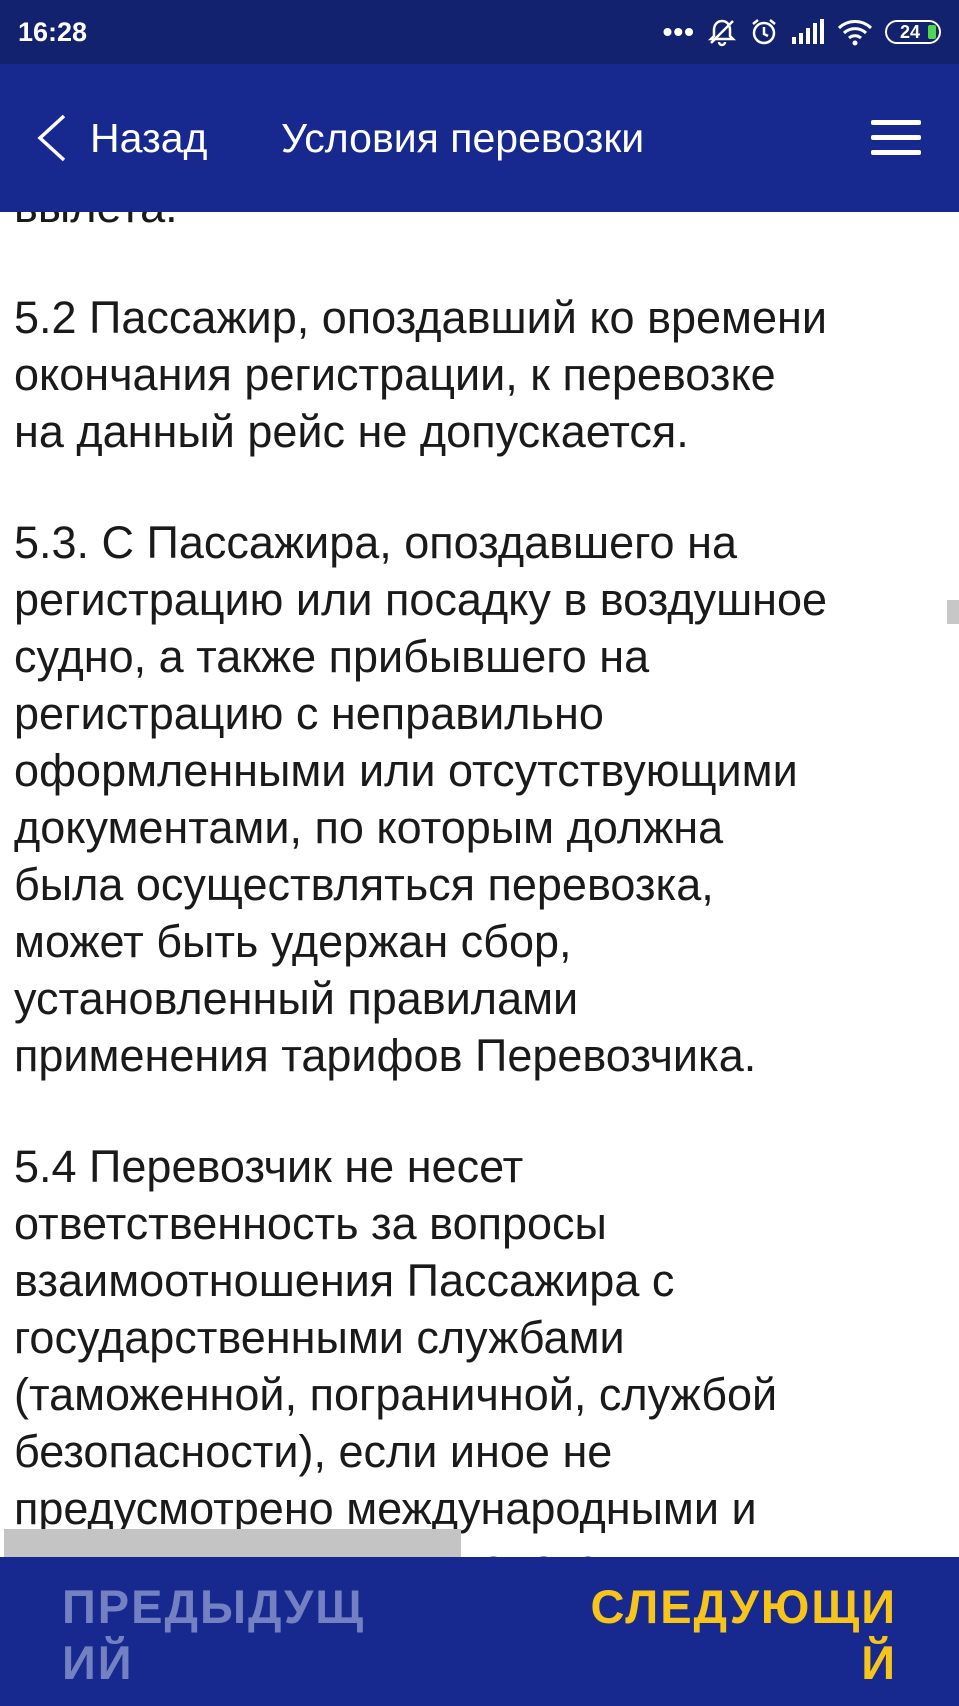 The image size is (959, 1706). I want to click on battery-icon: 24, so click(913, 32).